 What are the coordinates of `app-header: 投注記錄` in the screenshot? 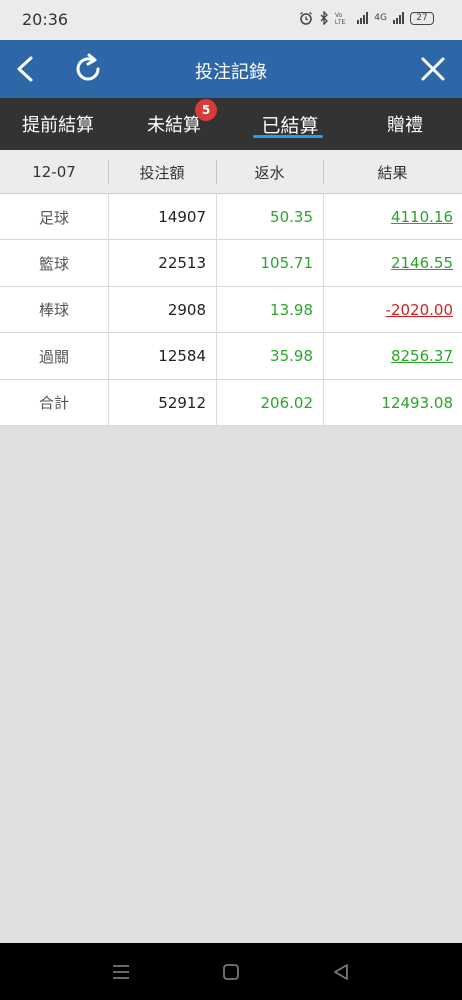 It's located at (231, 69).